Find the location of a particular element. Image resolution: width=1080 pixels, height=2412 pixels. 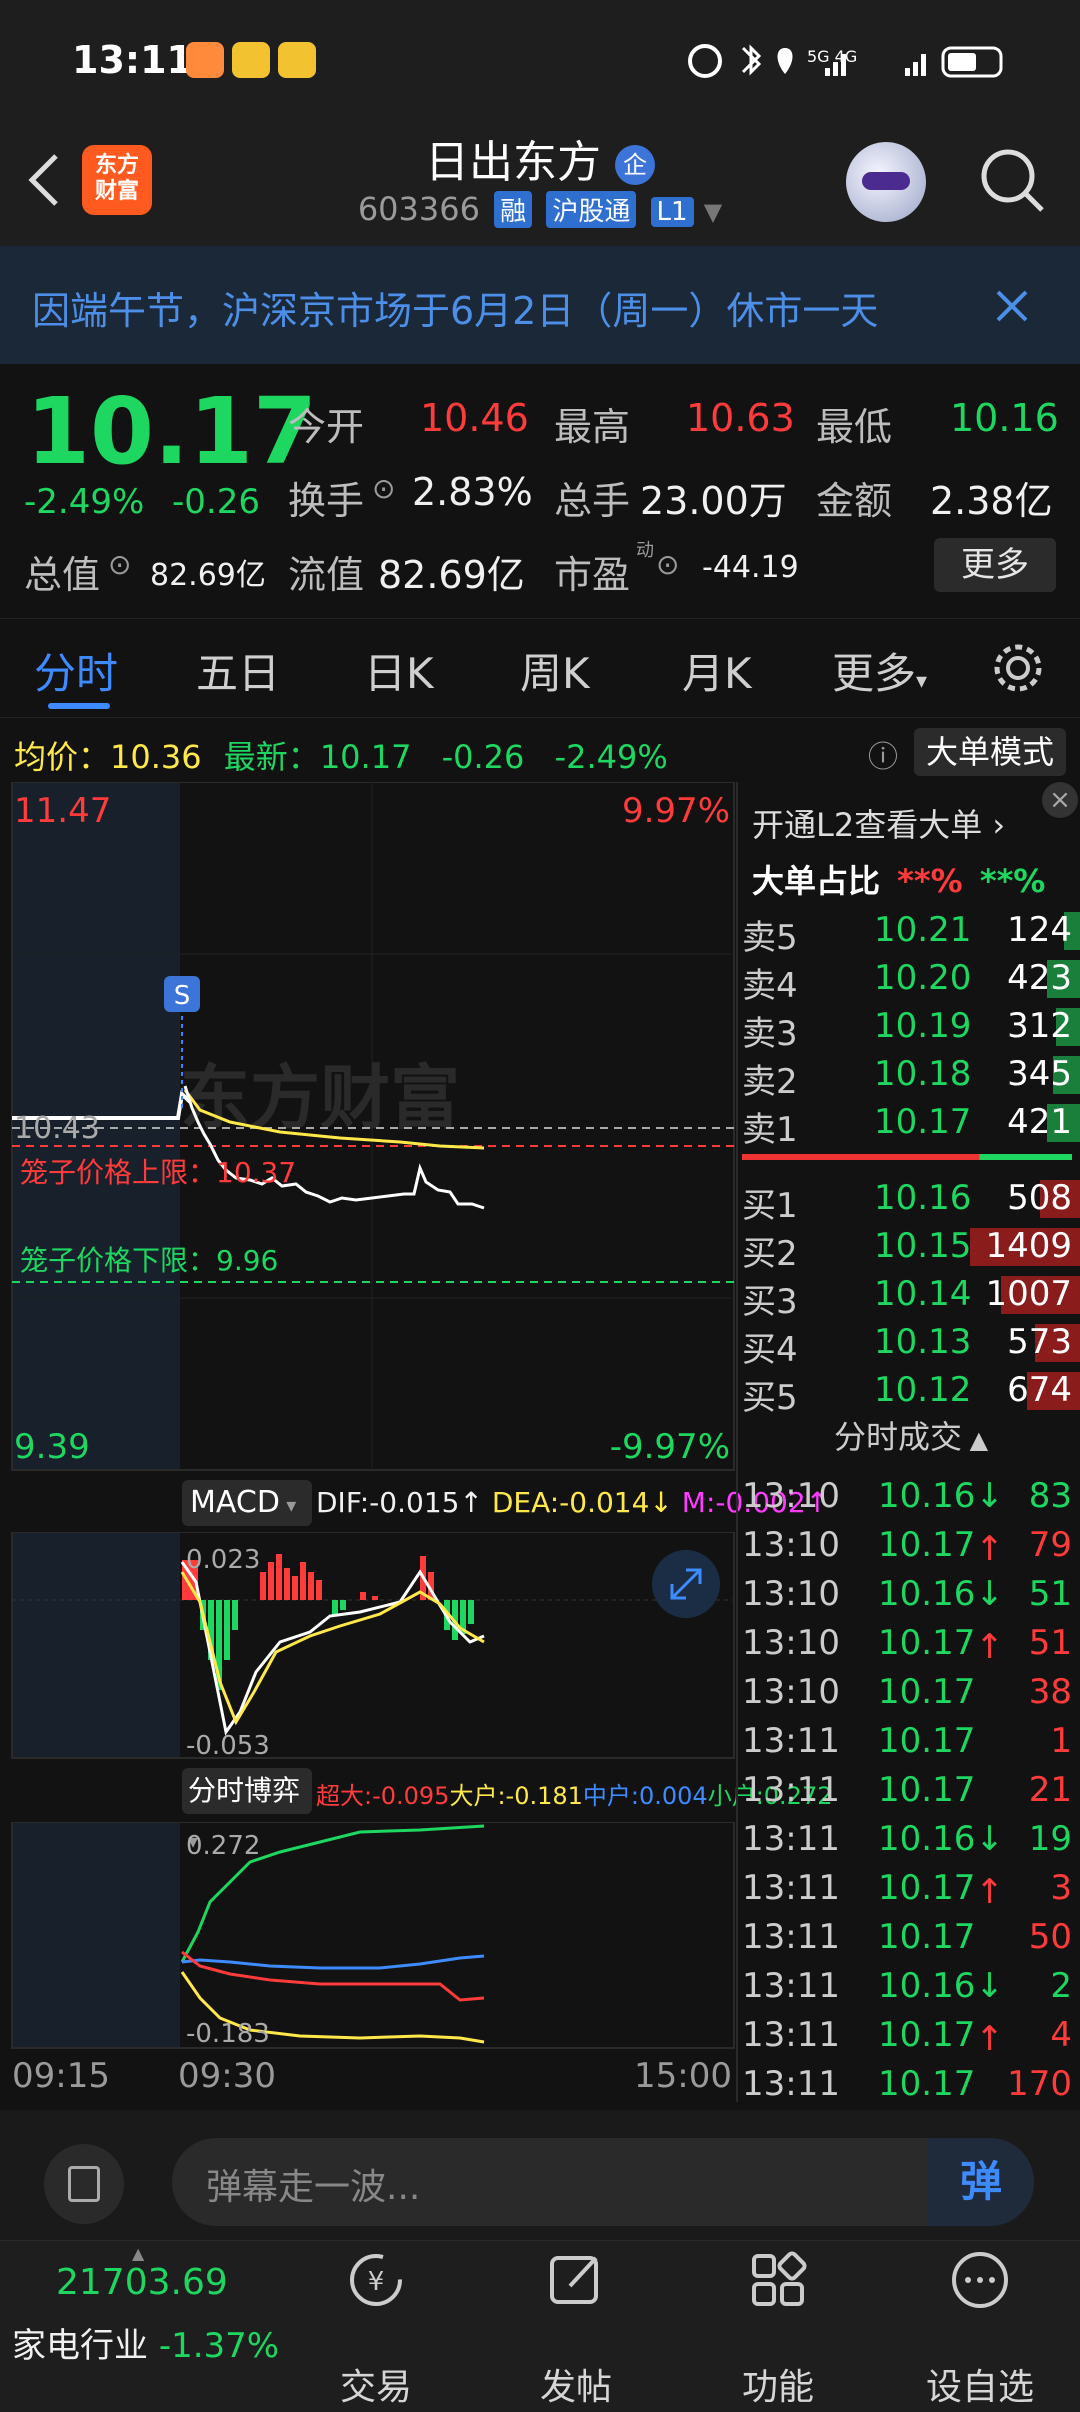

pe-dynamic-mark: 动 is located at coordinates (645, 550).